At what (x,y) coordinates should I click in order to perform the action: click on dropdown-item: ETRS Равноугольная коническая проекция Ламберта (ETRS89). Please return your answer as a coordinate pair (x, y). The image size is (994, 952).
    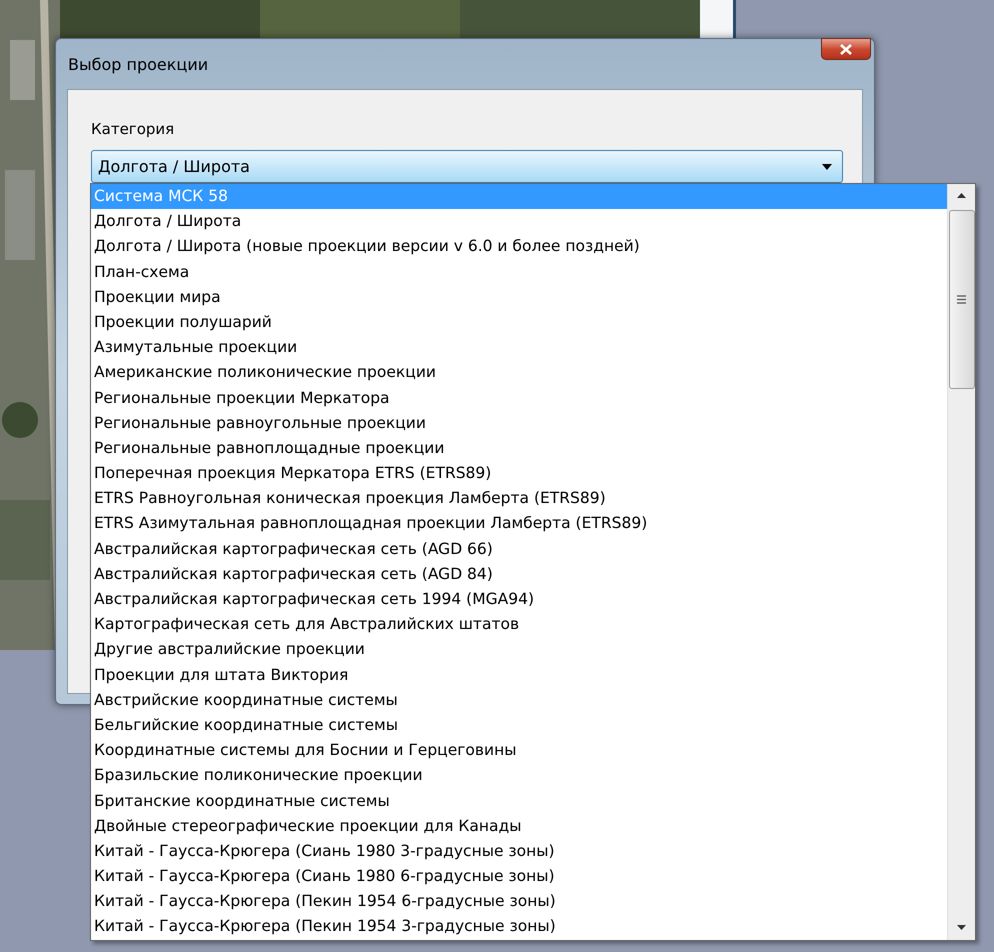
    Looking at the image, I should click on (519, 499).